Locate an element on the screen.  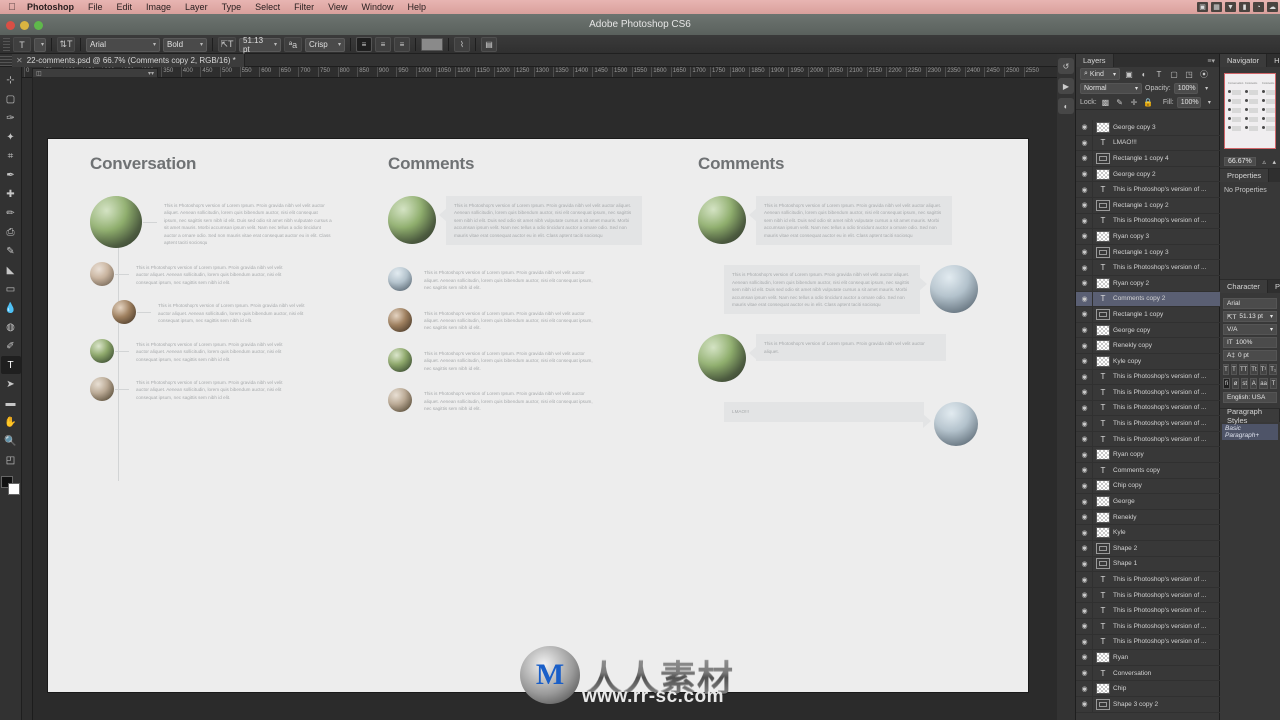
hand-tool-icon: ✋ is located at coordinates (11, 422).